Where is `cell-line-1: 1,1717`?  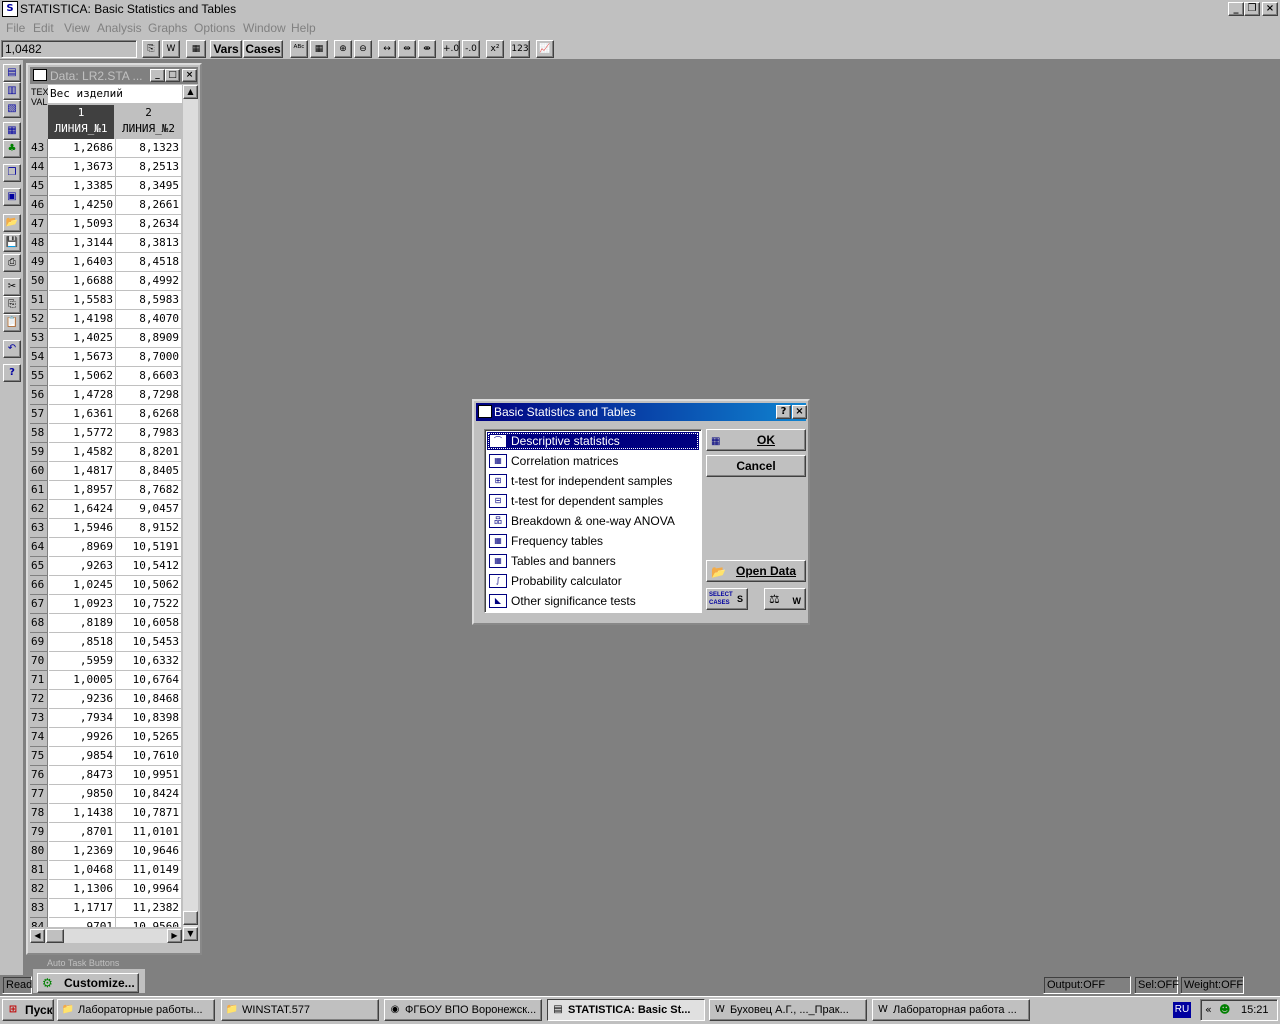
cell-line-1: 1,1717 is located at coordinates (82, 908).